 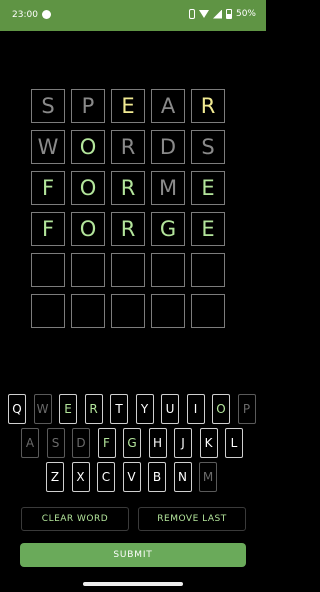 I want to click on key-l: L, so click(x=234, y=443).